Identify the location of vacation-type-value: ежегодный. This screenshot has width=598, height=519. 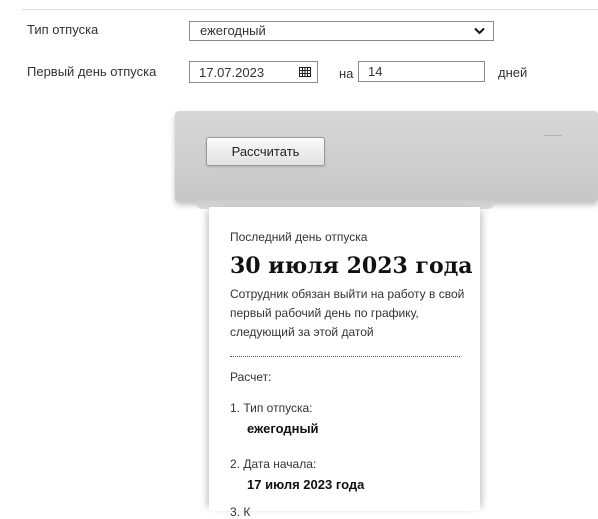
(233, 30).